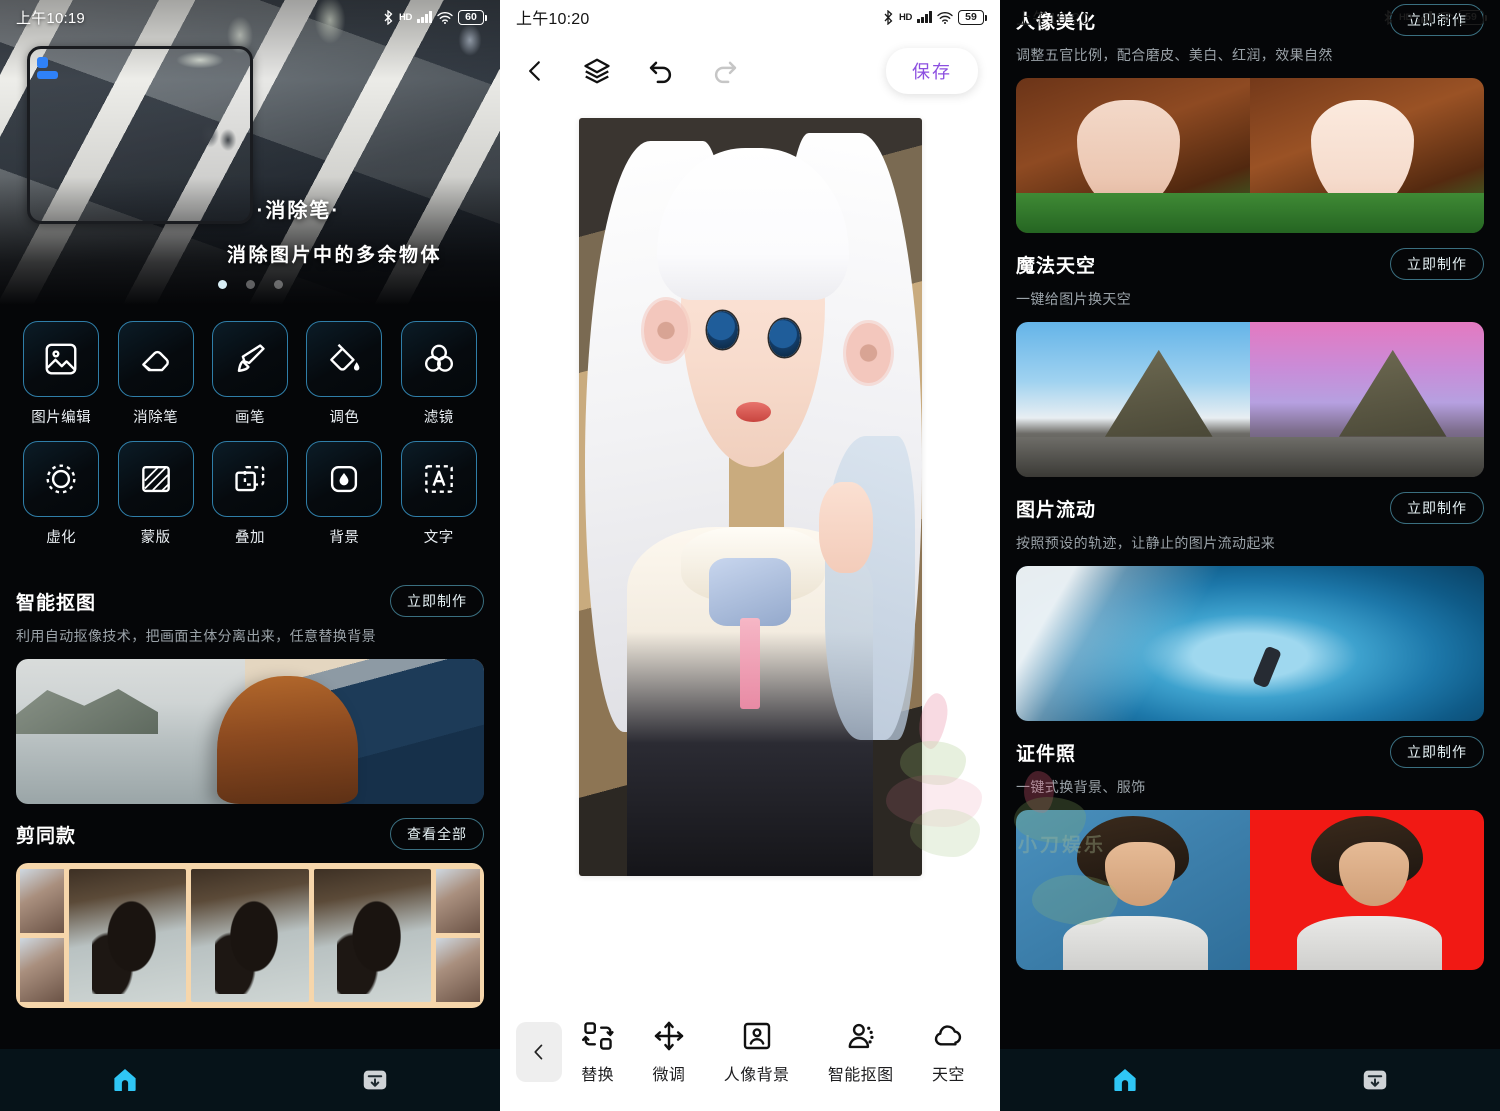  What do you see at coordinates (1250, 264) in the screenshot?
I see `section-header-magic-sky: 魔法天空 立即制作` at bounding box center [1250, 264].